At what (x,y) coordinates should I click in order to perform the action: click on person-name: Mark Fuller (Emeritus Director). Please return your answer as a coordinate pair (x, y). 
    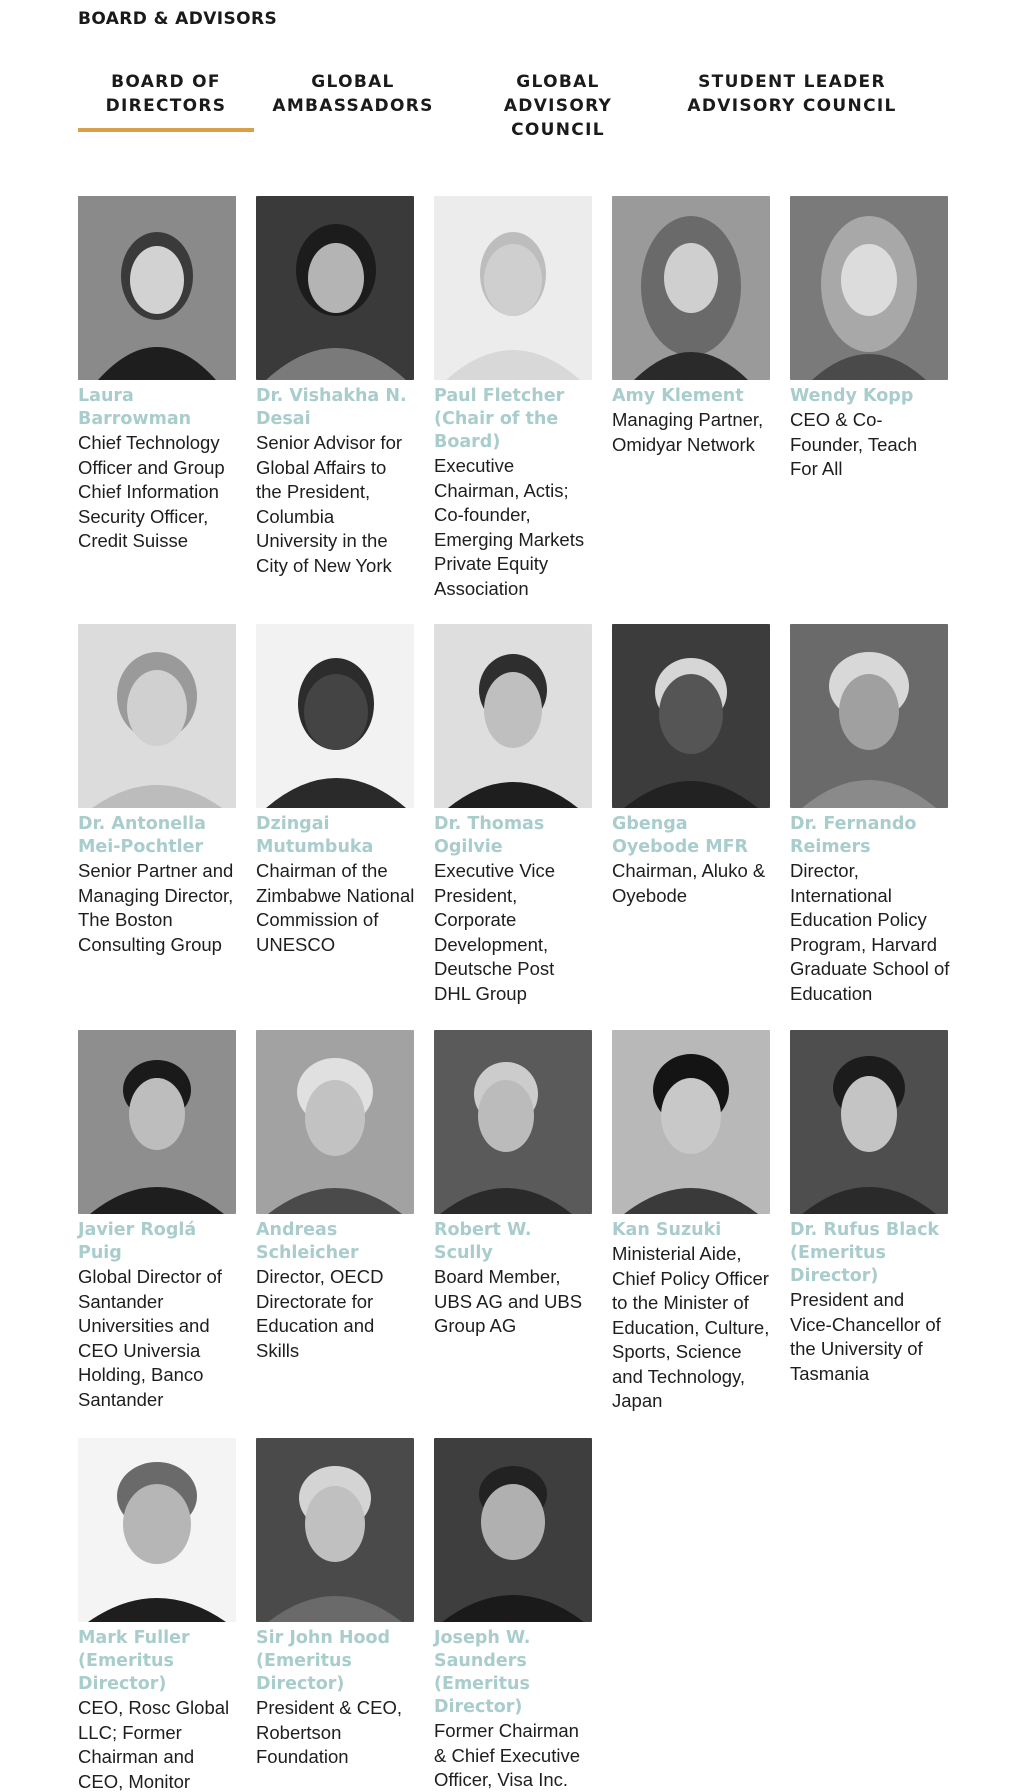
    Looking at the image, I should click on (134, 1661).